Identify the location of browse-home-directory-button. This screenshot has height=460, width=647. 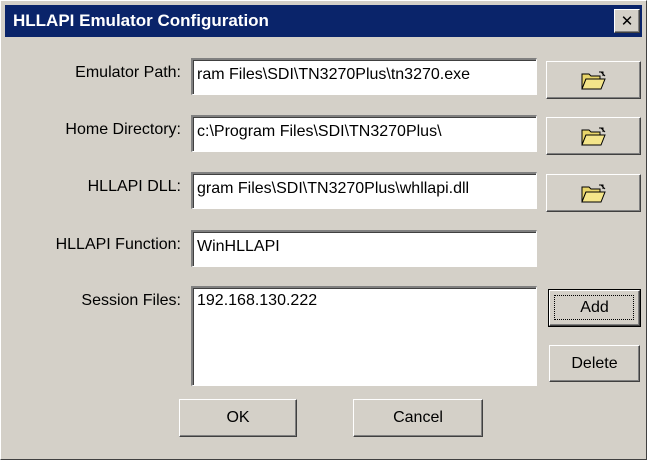
(593, 136).